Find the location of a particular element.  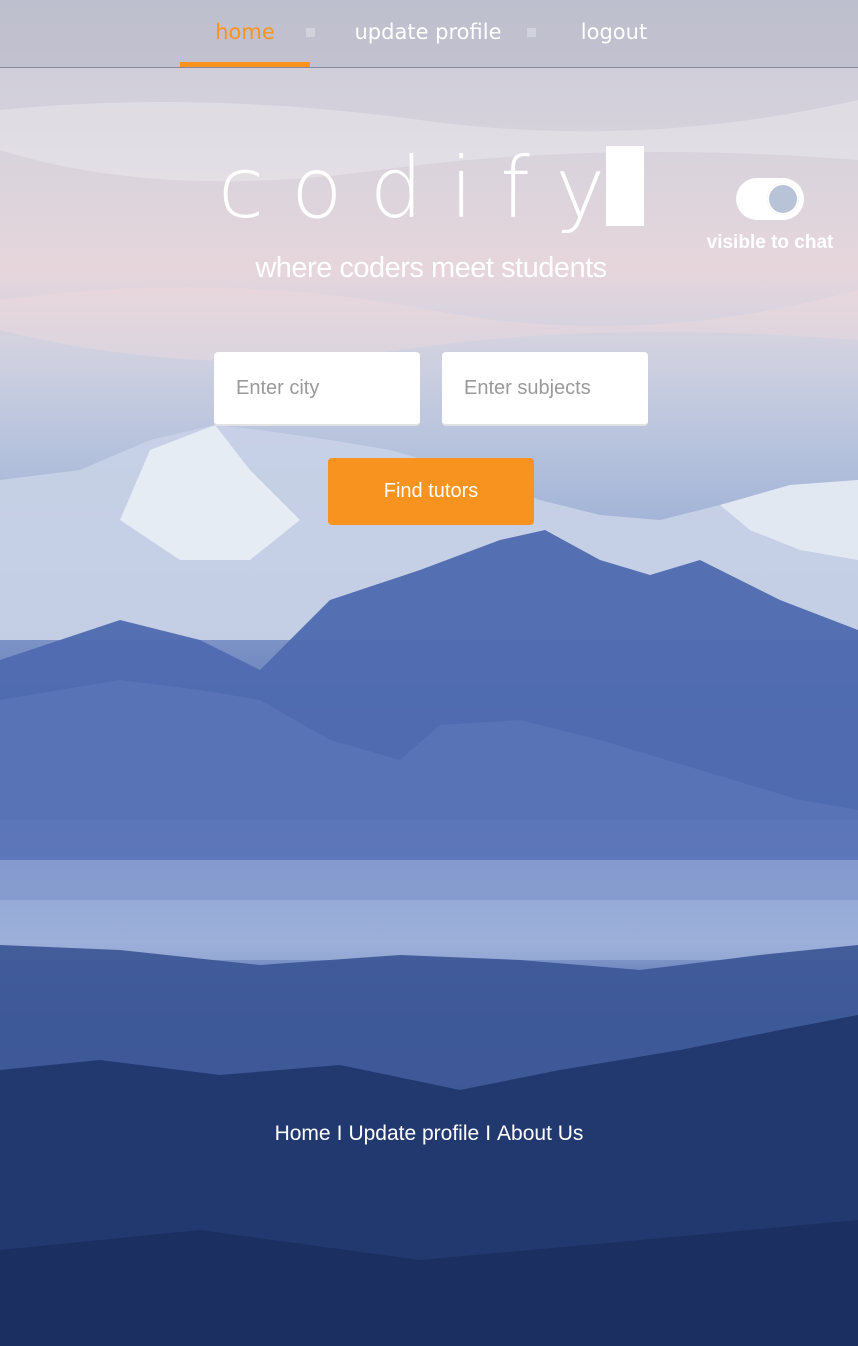

footer-links: Home I Update profile I About Us is located at coordinates (429, 1134).